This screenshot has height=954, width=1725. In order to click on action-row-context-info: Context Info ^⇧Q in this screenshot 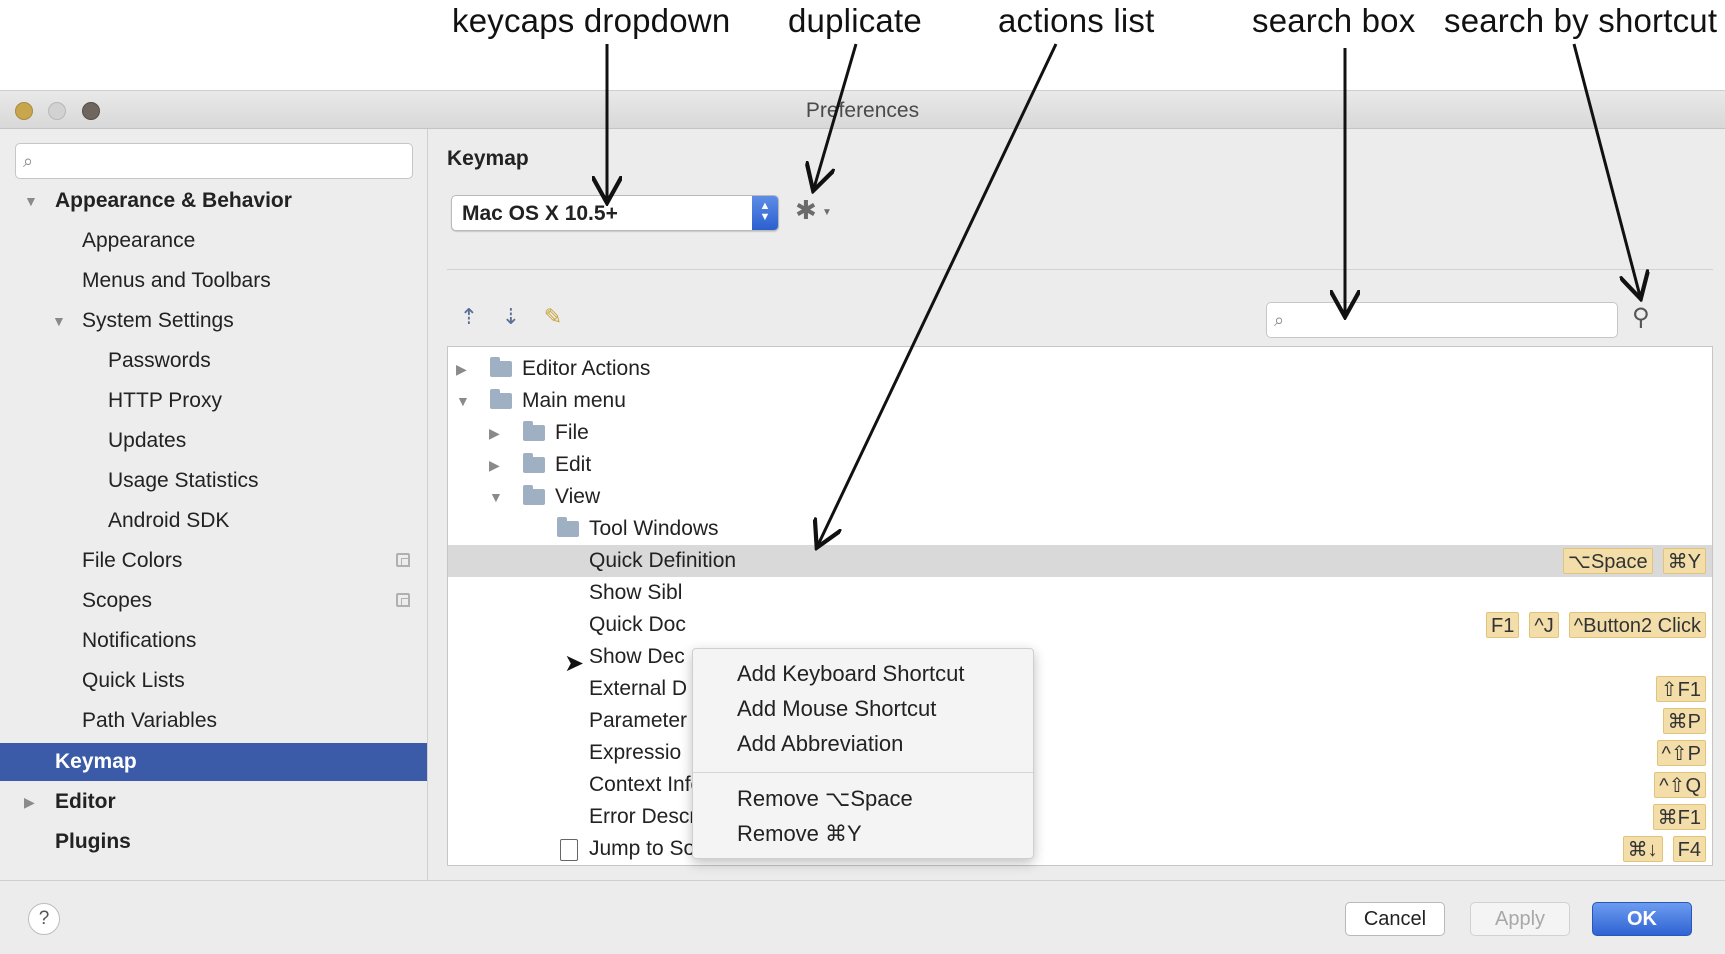, I will do `click(1080, 785)`.